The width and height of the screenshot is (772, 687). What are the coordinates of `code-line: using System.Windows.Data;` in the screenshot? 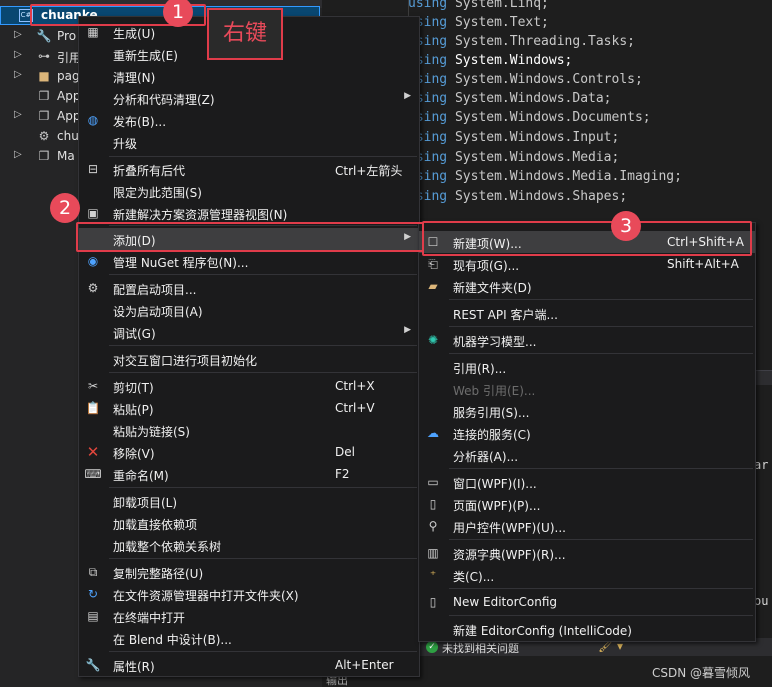 It's located at (510, 98).